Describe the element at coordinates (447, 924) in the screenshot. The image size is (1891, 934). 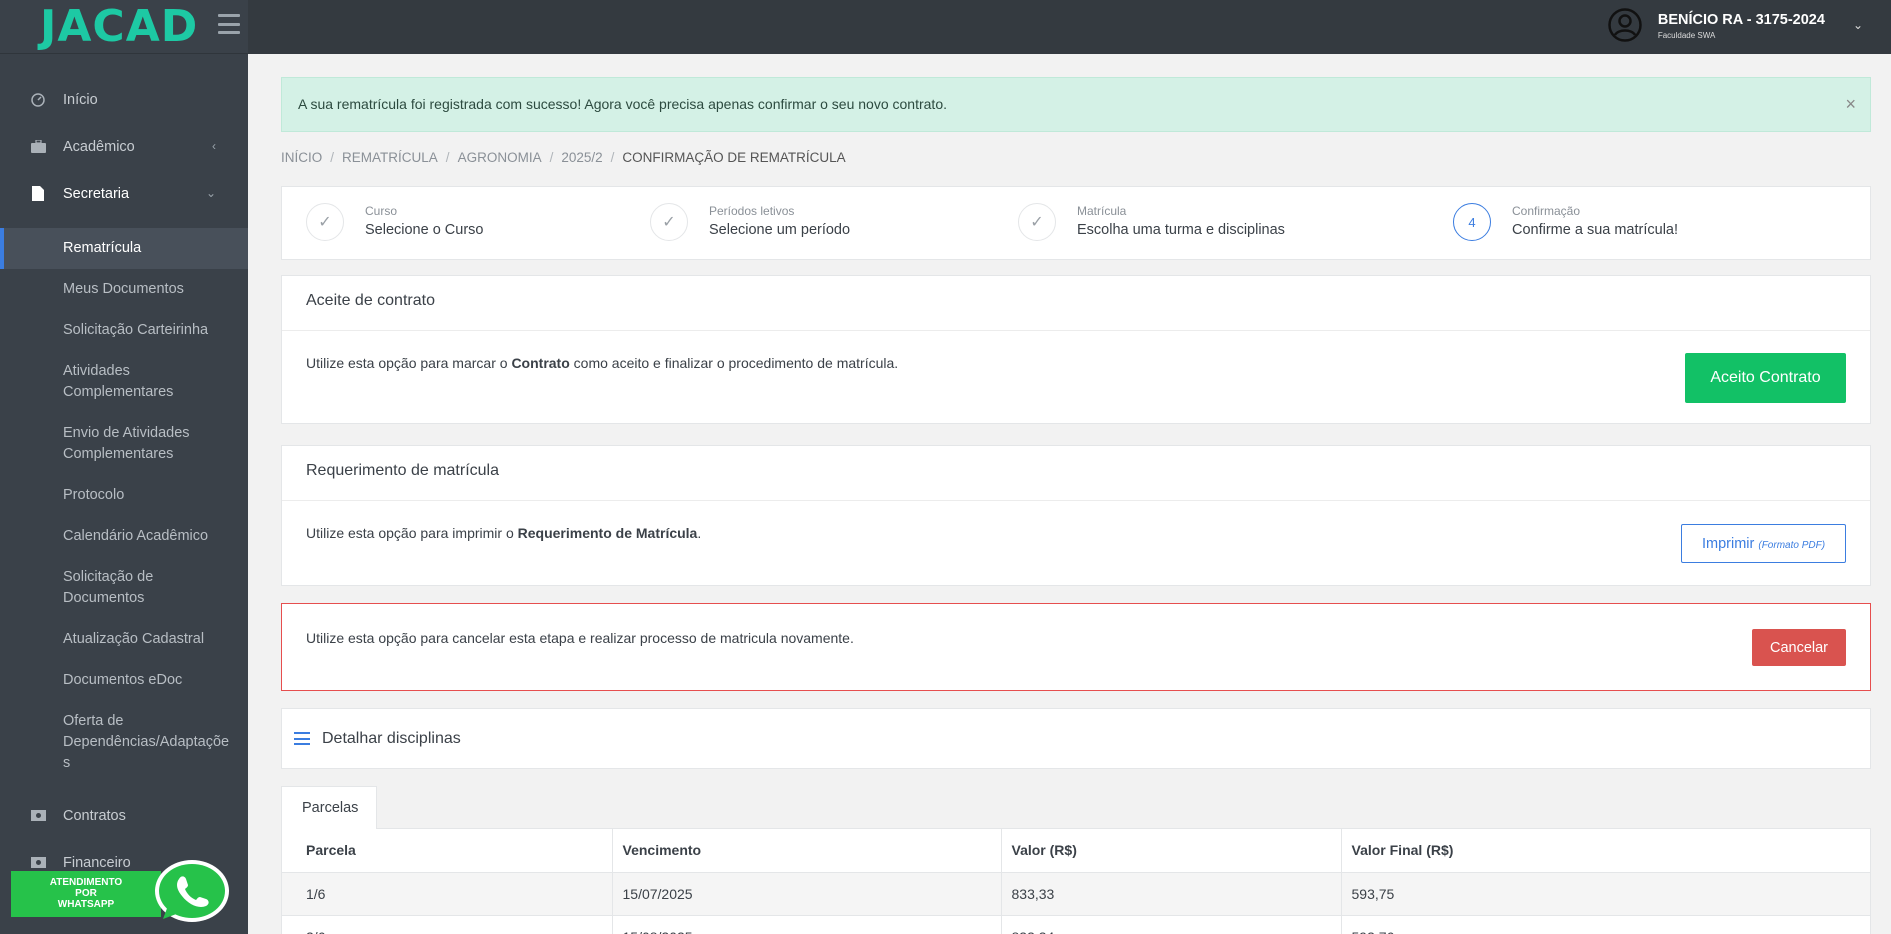
I see `table-cell: 2/6` at that location.